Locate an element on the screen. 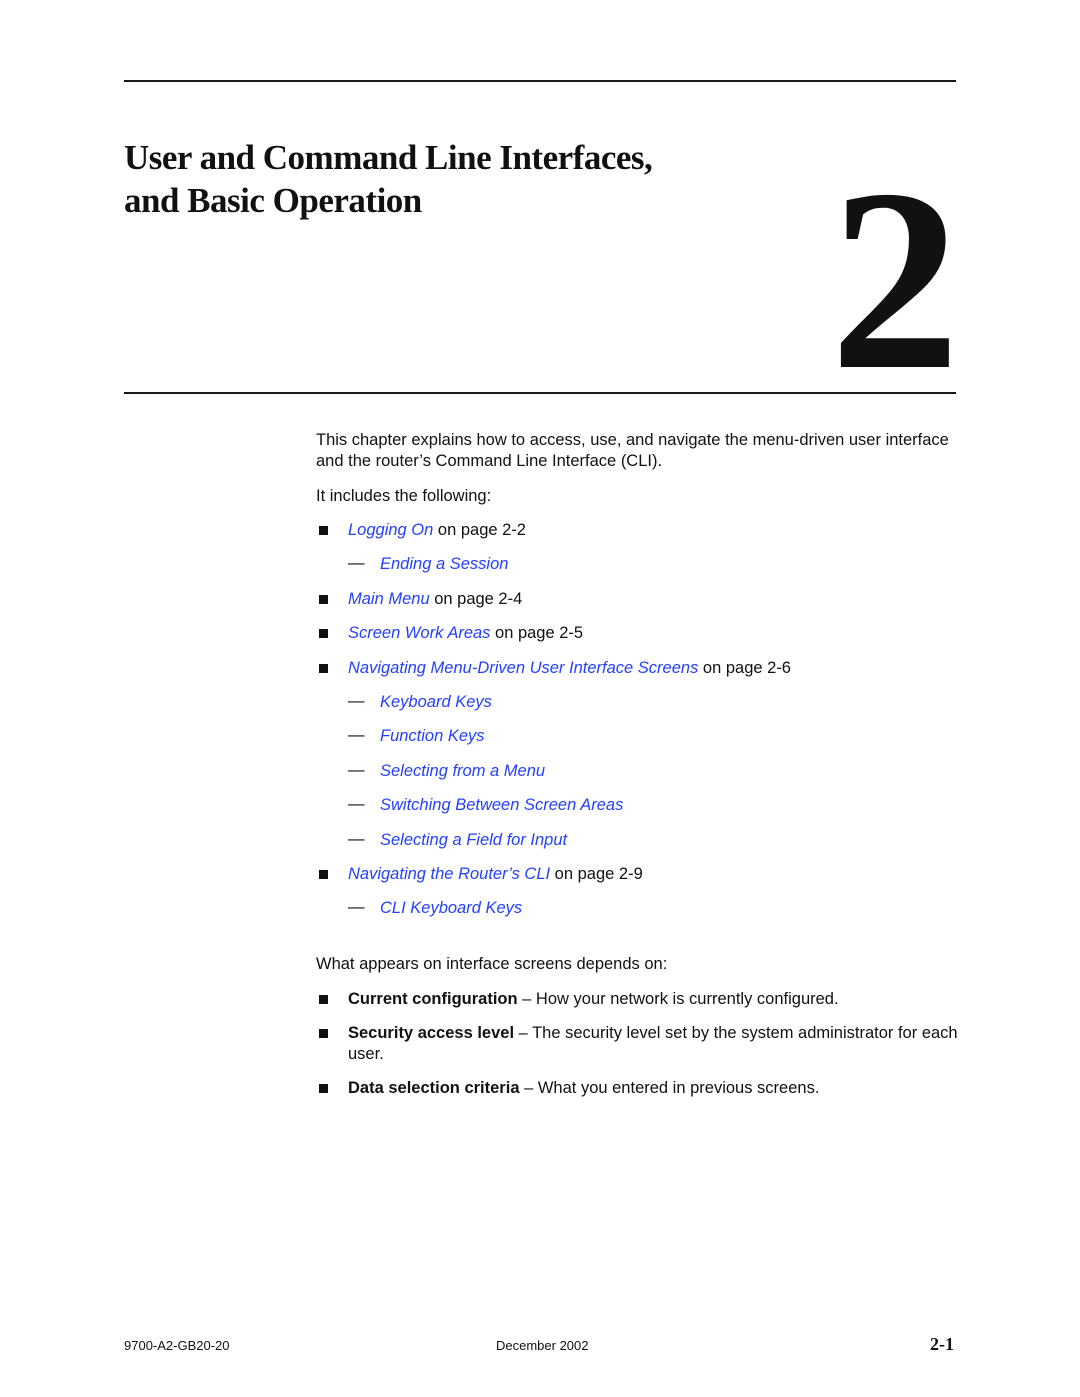 The height and width of the screenshot is (1397, 1080). toc-page-ref: on page 2-5 is located at coordinates (537, 633).